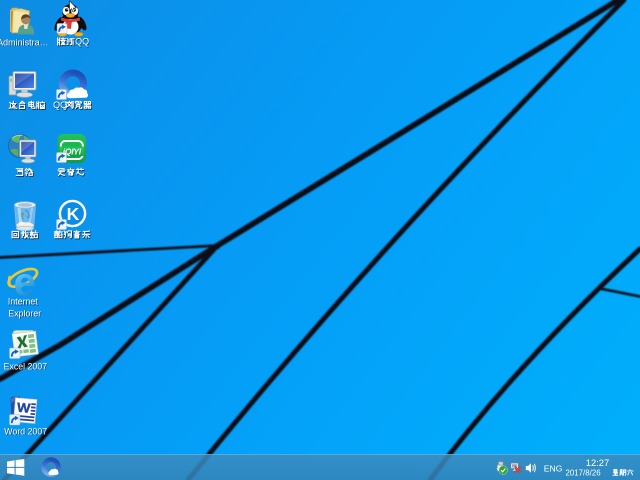 The height and width of the screenshot is (480, 640). What do you see at coordinates (553, 468) in the screenshot?
I see `svg-text: ENG` at bounding box center [553, 468].